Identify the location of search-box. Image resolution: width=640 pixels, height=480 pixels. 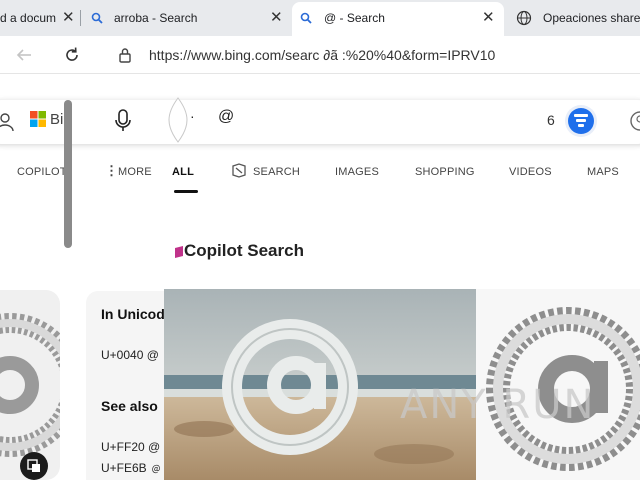
(320, 122).